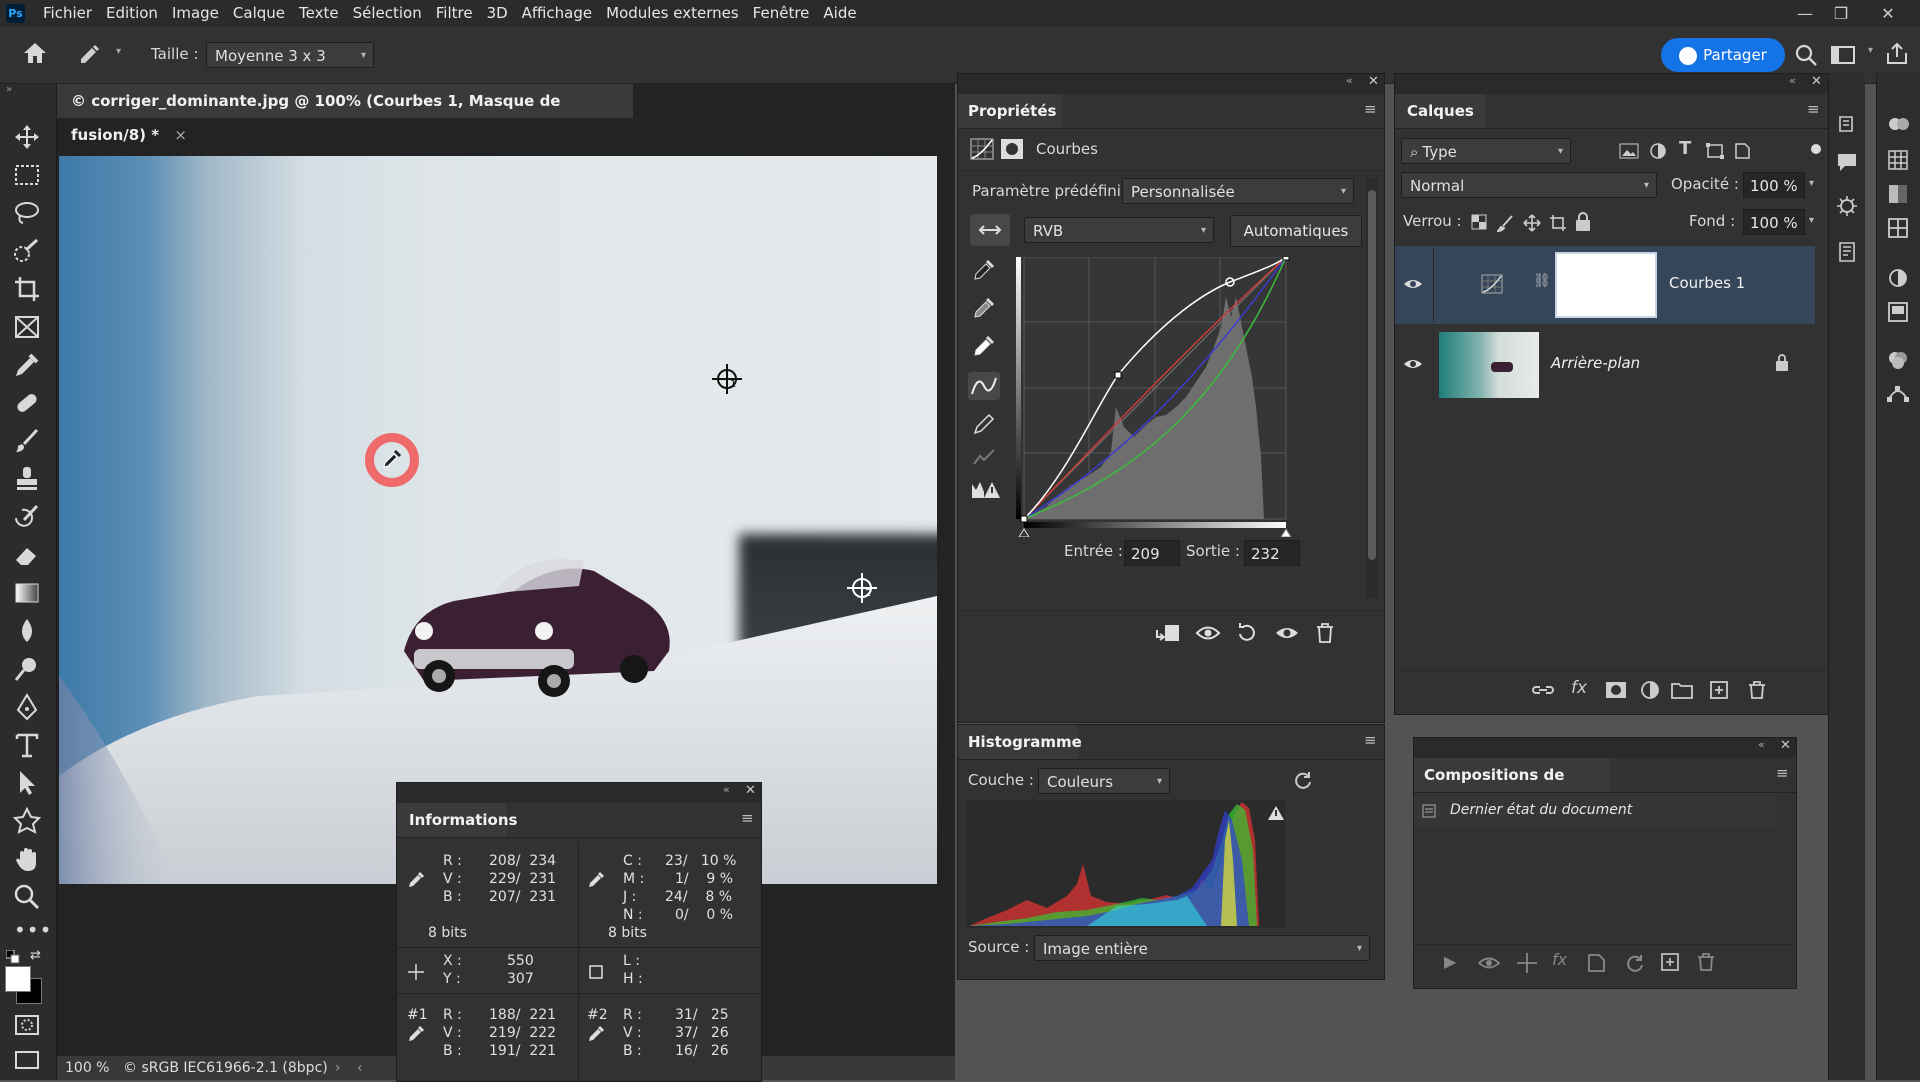 This screenshot has height=1082, width=1920. Describe the element at coordinates (1597, 963) in the screenshot. I see `comp-smart-object-icon` at that location.